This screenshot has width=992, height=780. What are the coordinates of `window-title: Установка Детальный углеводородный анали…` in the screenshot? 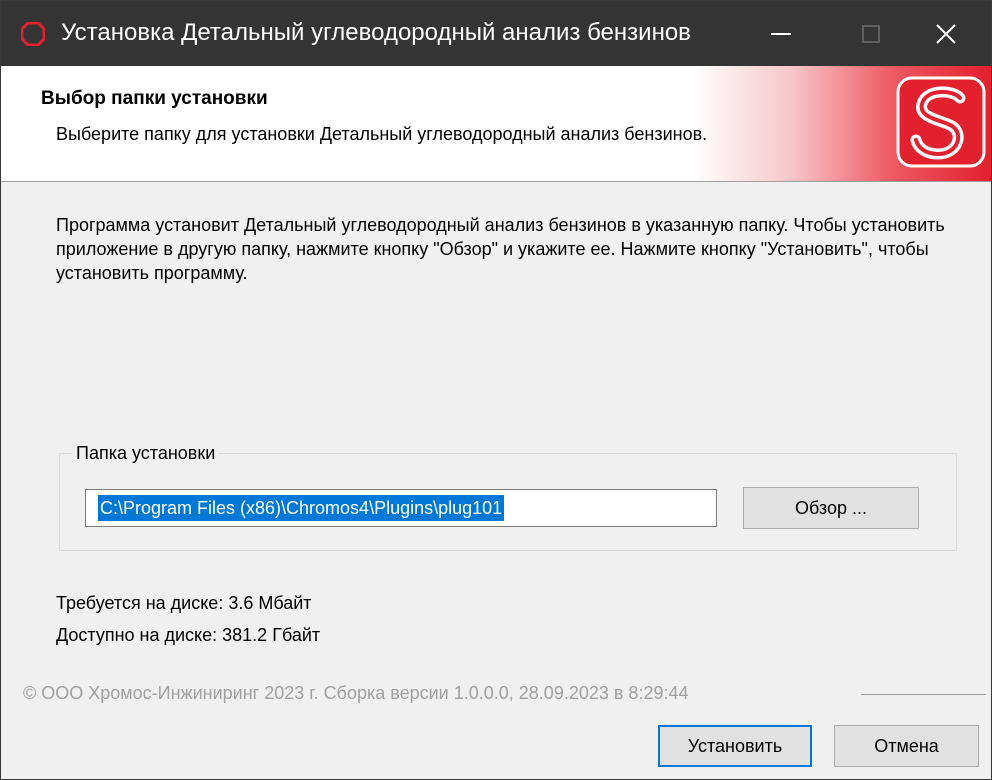 It's located at (376, 32).